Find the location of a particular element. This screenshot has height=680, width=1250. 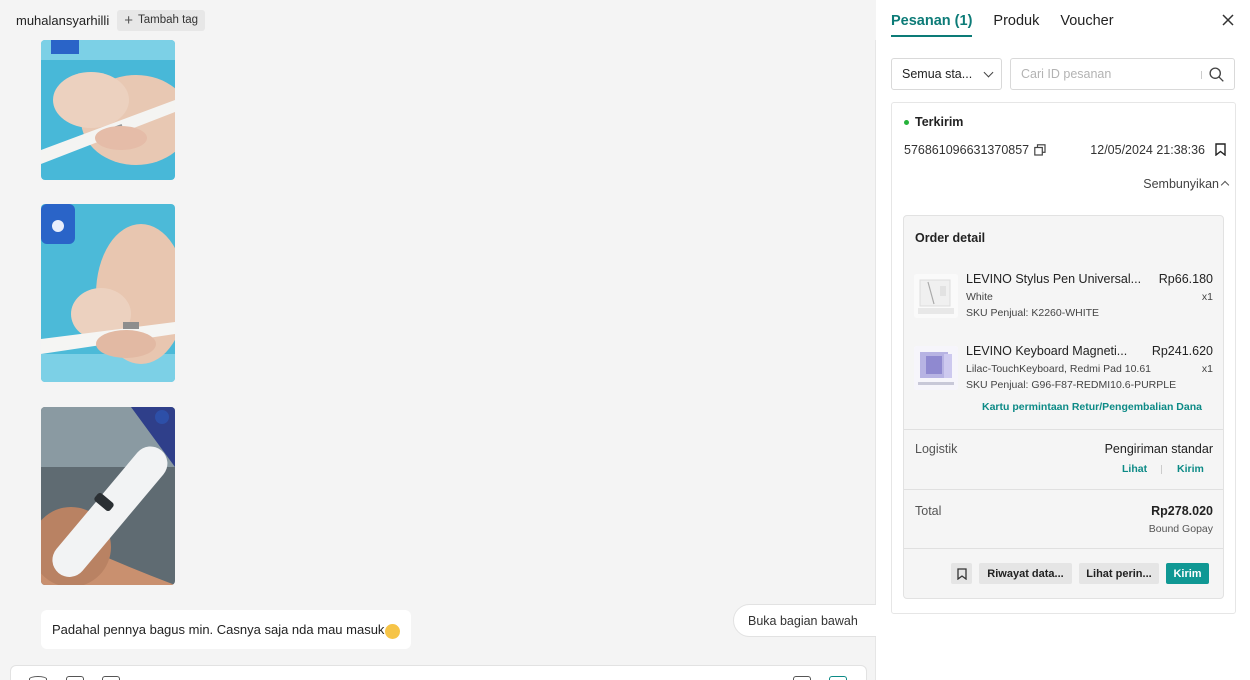

order-detail-title: Order detail is located at coordinates (950, 238).